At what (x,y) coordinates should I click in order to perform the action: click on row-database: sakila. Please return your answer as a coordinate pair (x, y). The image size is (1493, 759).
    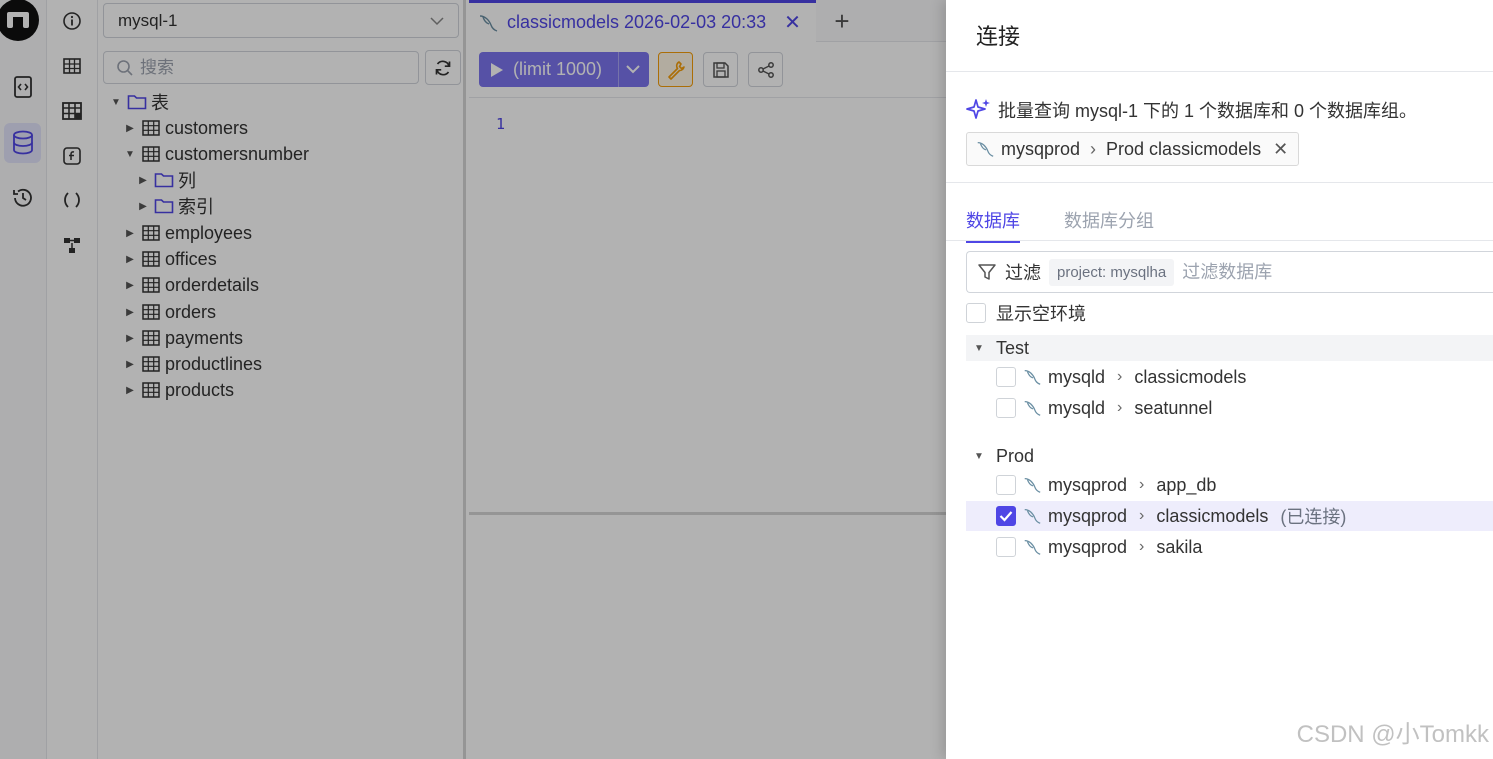
    Looking at the image, I should click on (1179, 546).